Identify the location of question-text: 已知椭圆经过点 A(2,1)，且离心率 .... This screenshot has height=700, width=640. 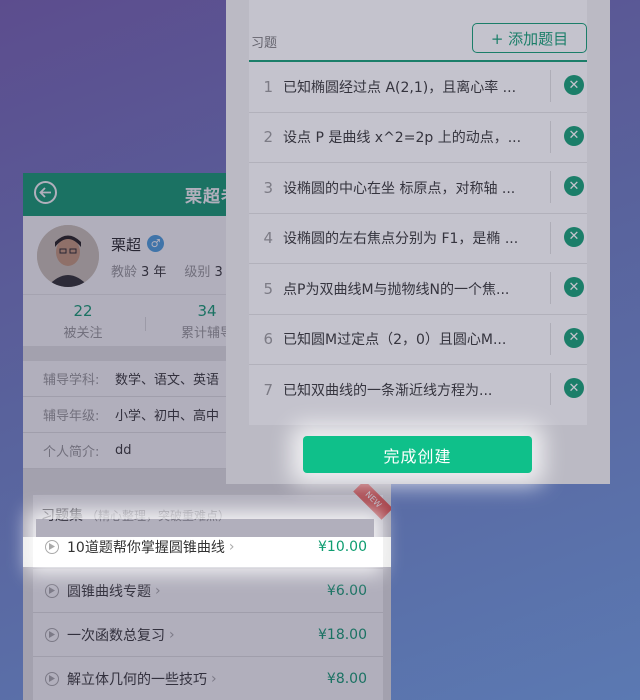
(400, 87).